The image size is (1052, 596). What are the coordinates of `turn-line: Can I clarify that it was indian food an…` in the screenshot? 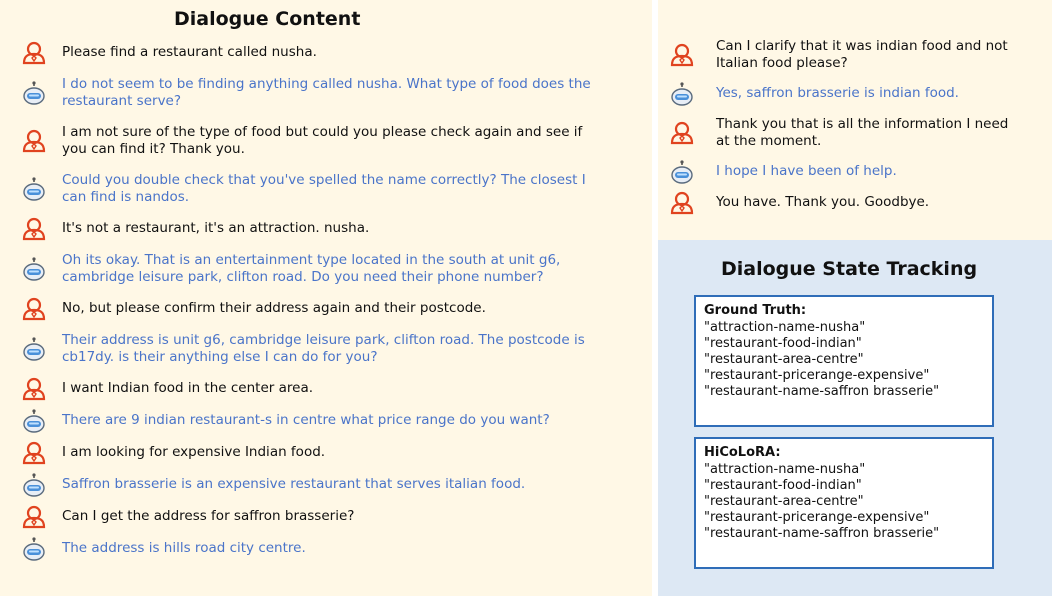 It's located at (862, 46).